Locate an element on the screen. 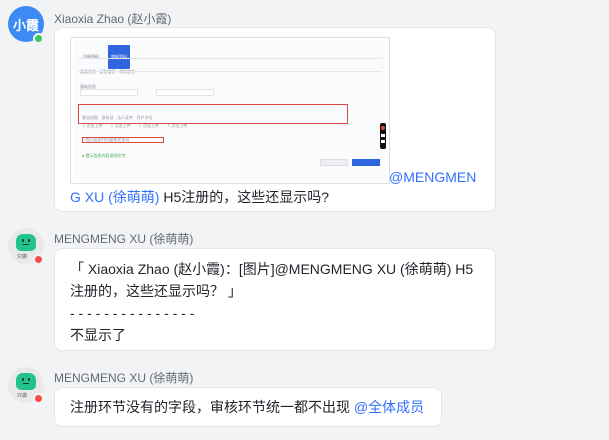  quote-line-2: 注册的，这些还显示吗？ 」 is located at coordinates (156, 291).